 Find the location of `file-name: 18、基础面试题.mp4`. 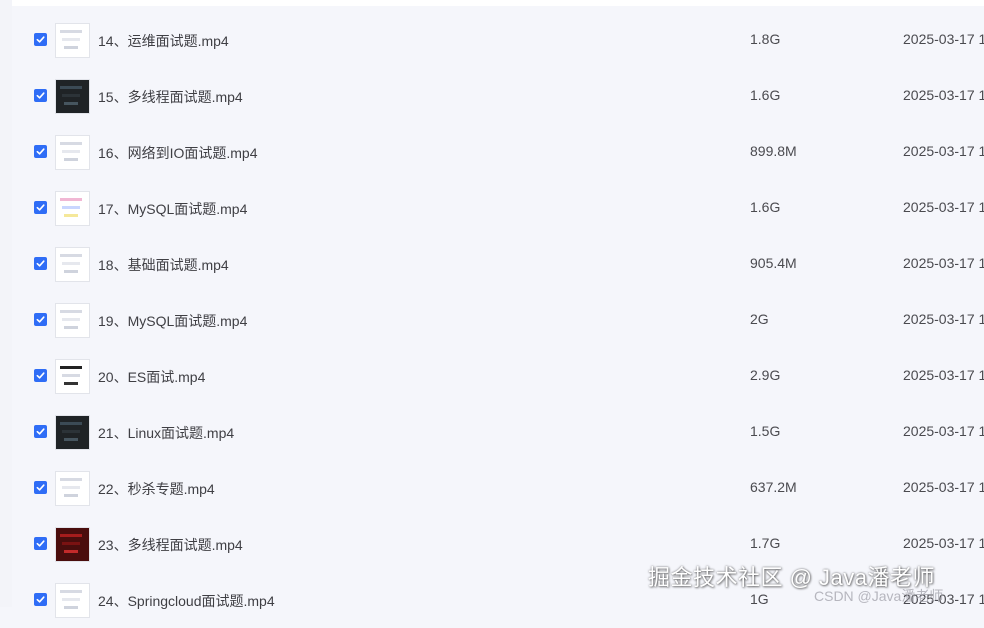

file-name: 18、基础面试题.mp4 is located at coordinates (163, 265).